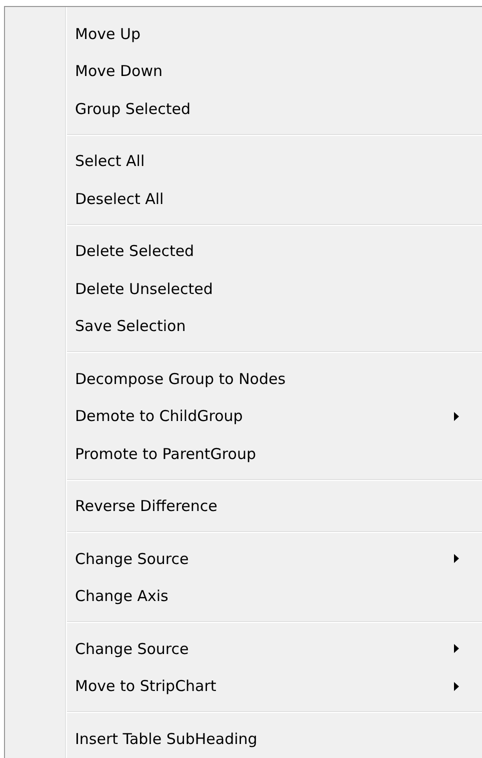  Describe the element at coordinates (243, 416) in the screenshot. I see `menu-item: Demote to ChildGroup` at that location.